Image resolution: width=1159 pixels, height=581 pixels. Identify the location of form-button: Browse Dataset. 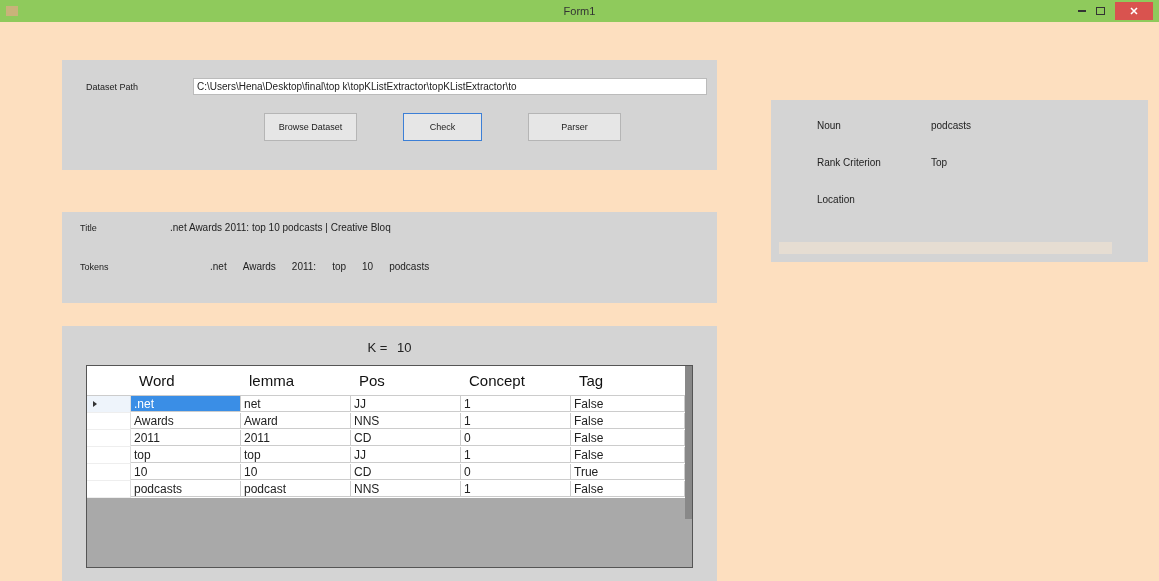
(310, 127).